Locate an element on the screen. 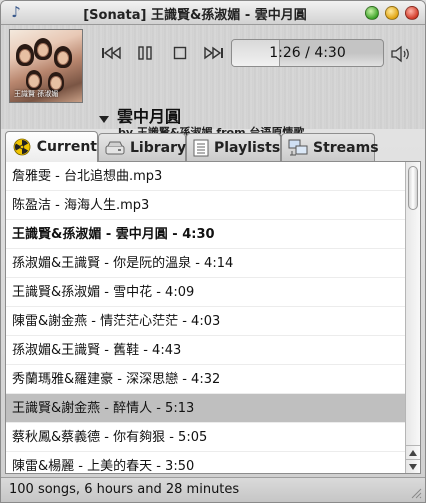  time-display: 1:26 / 4:30 is located at coordinates (307, 53).